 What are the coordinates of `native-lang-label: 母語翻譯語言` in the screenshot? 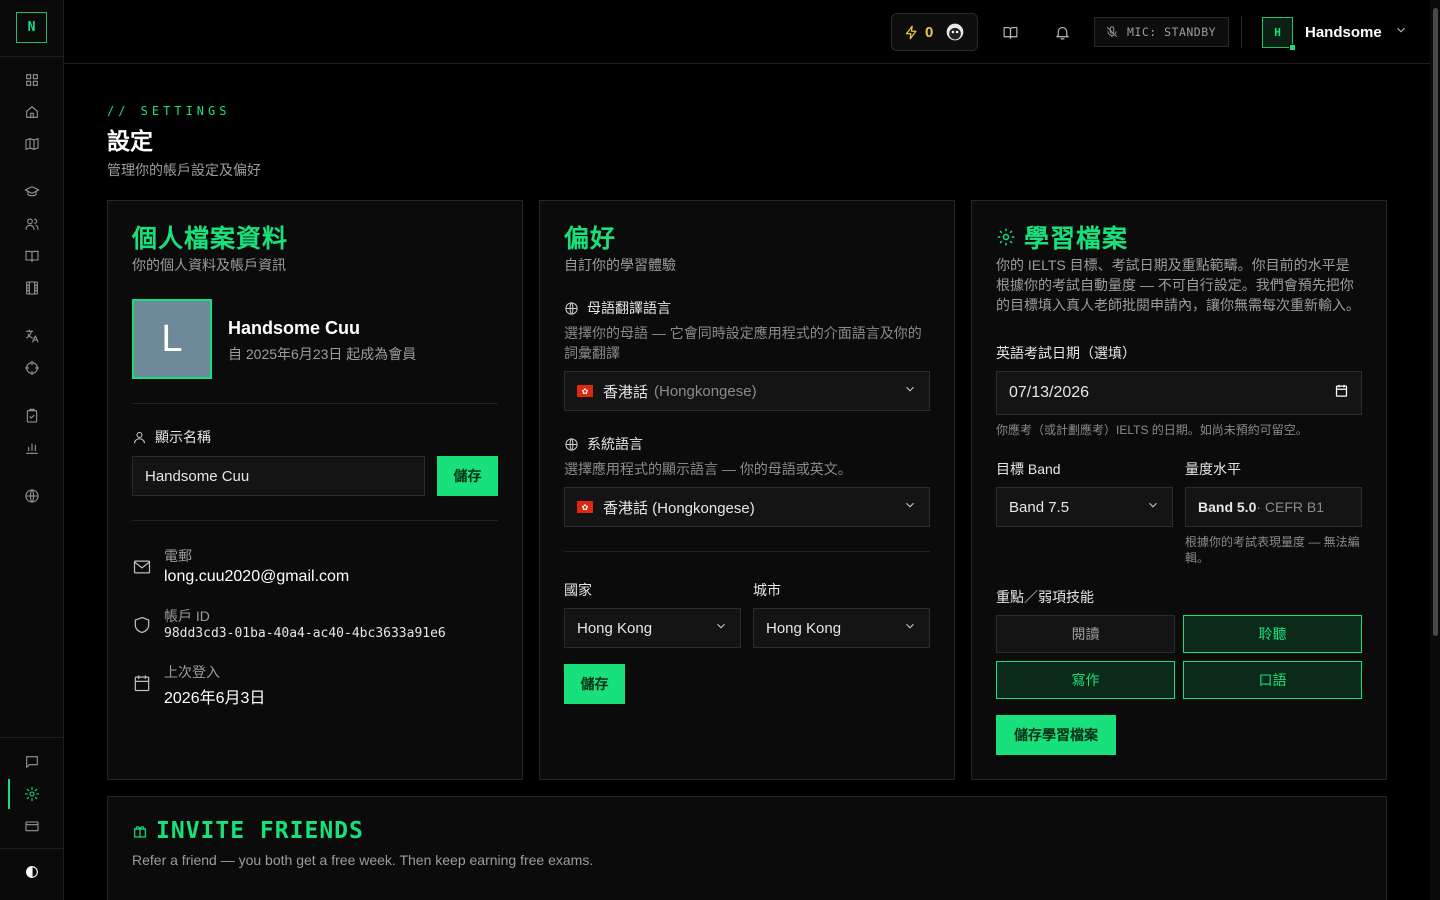 It's located at (617, 308).